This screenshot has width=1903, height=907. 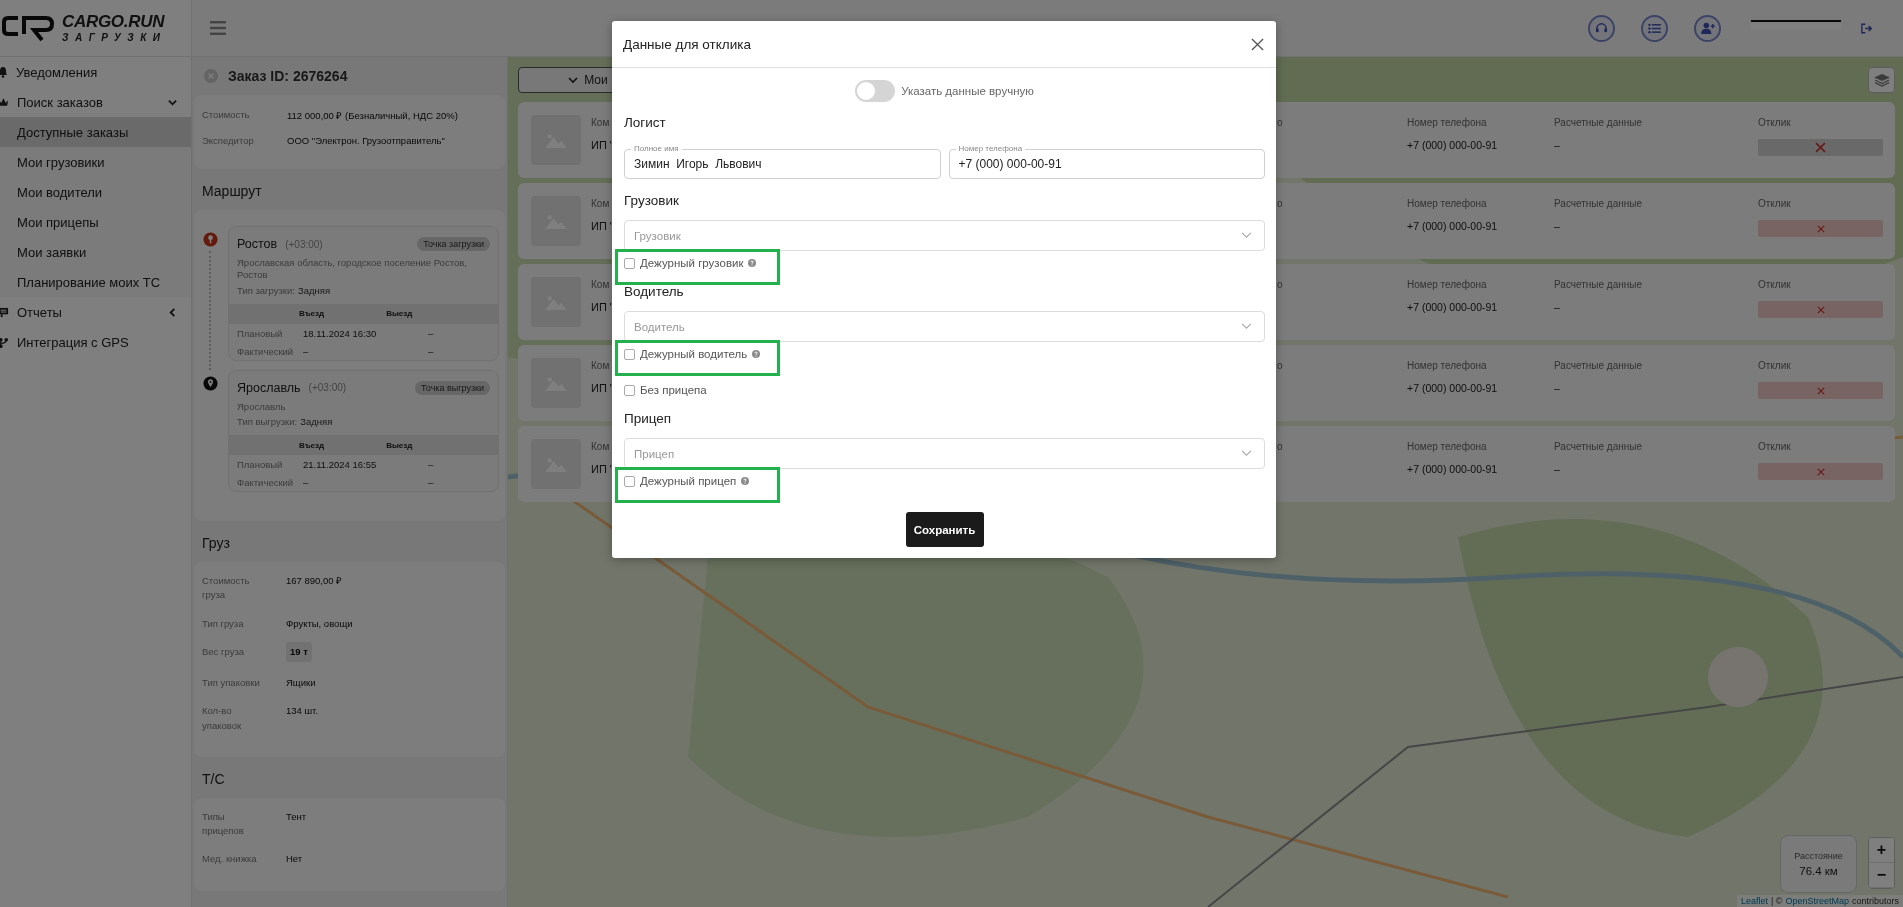 I want to click on column-header: Расчетные данные, so click(x=1598, y=446).